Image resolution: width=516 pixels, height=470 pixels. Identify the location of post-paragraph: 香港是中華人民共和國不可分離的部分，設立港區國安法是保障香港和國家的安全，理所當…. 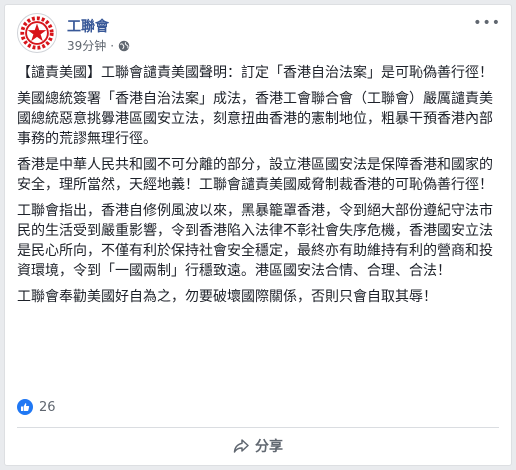
(255, 175).